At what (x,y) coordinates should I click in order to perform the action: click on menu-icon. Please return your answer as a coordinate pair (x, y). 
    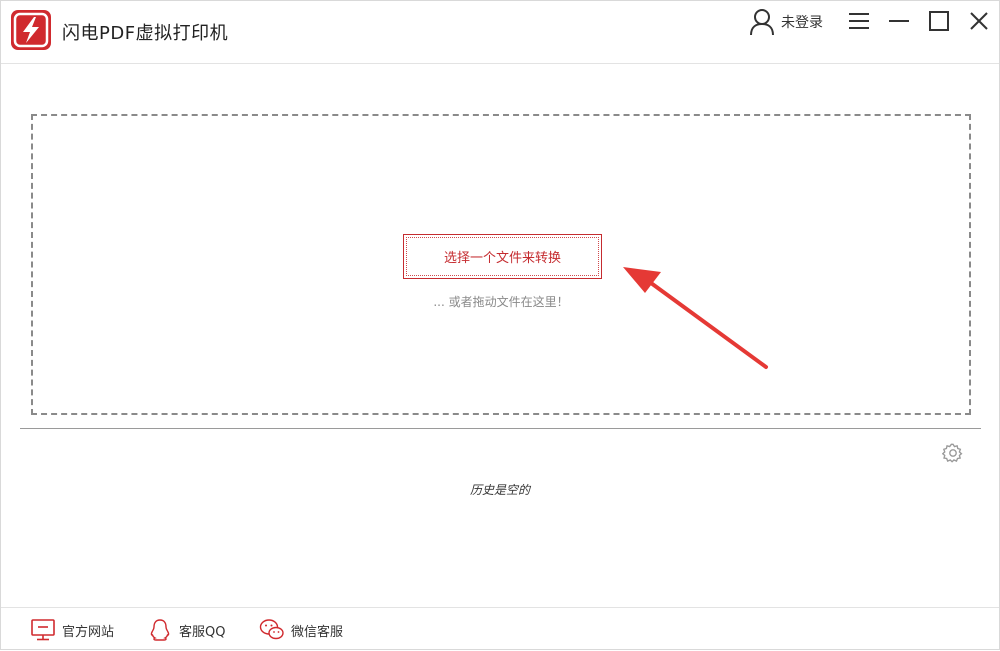
    Looking at the image, I should click on (859, 21).